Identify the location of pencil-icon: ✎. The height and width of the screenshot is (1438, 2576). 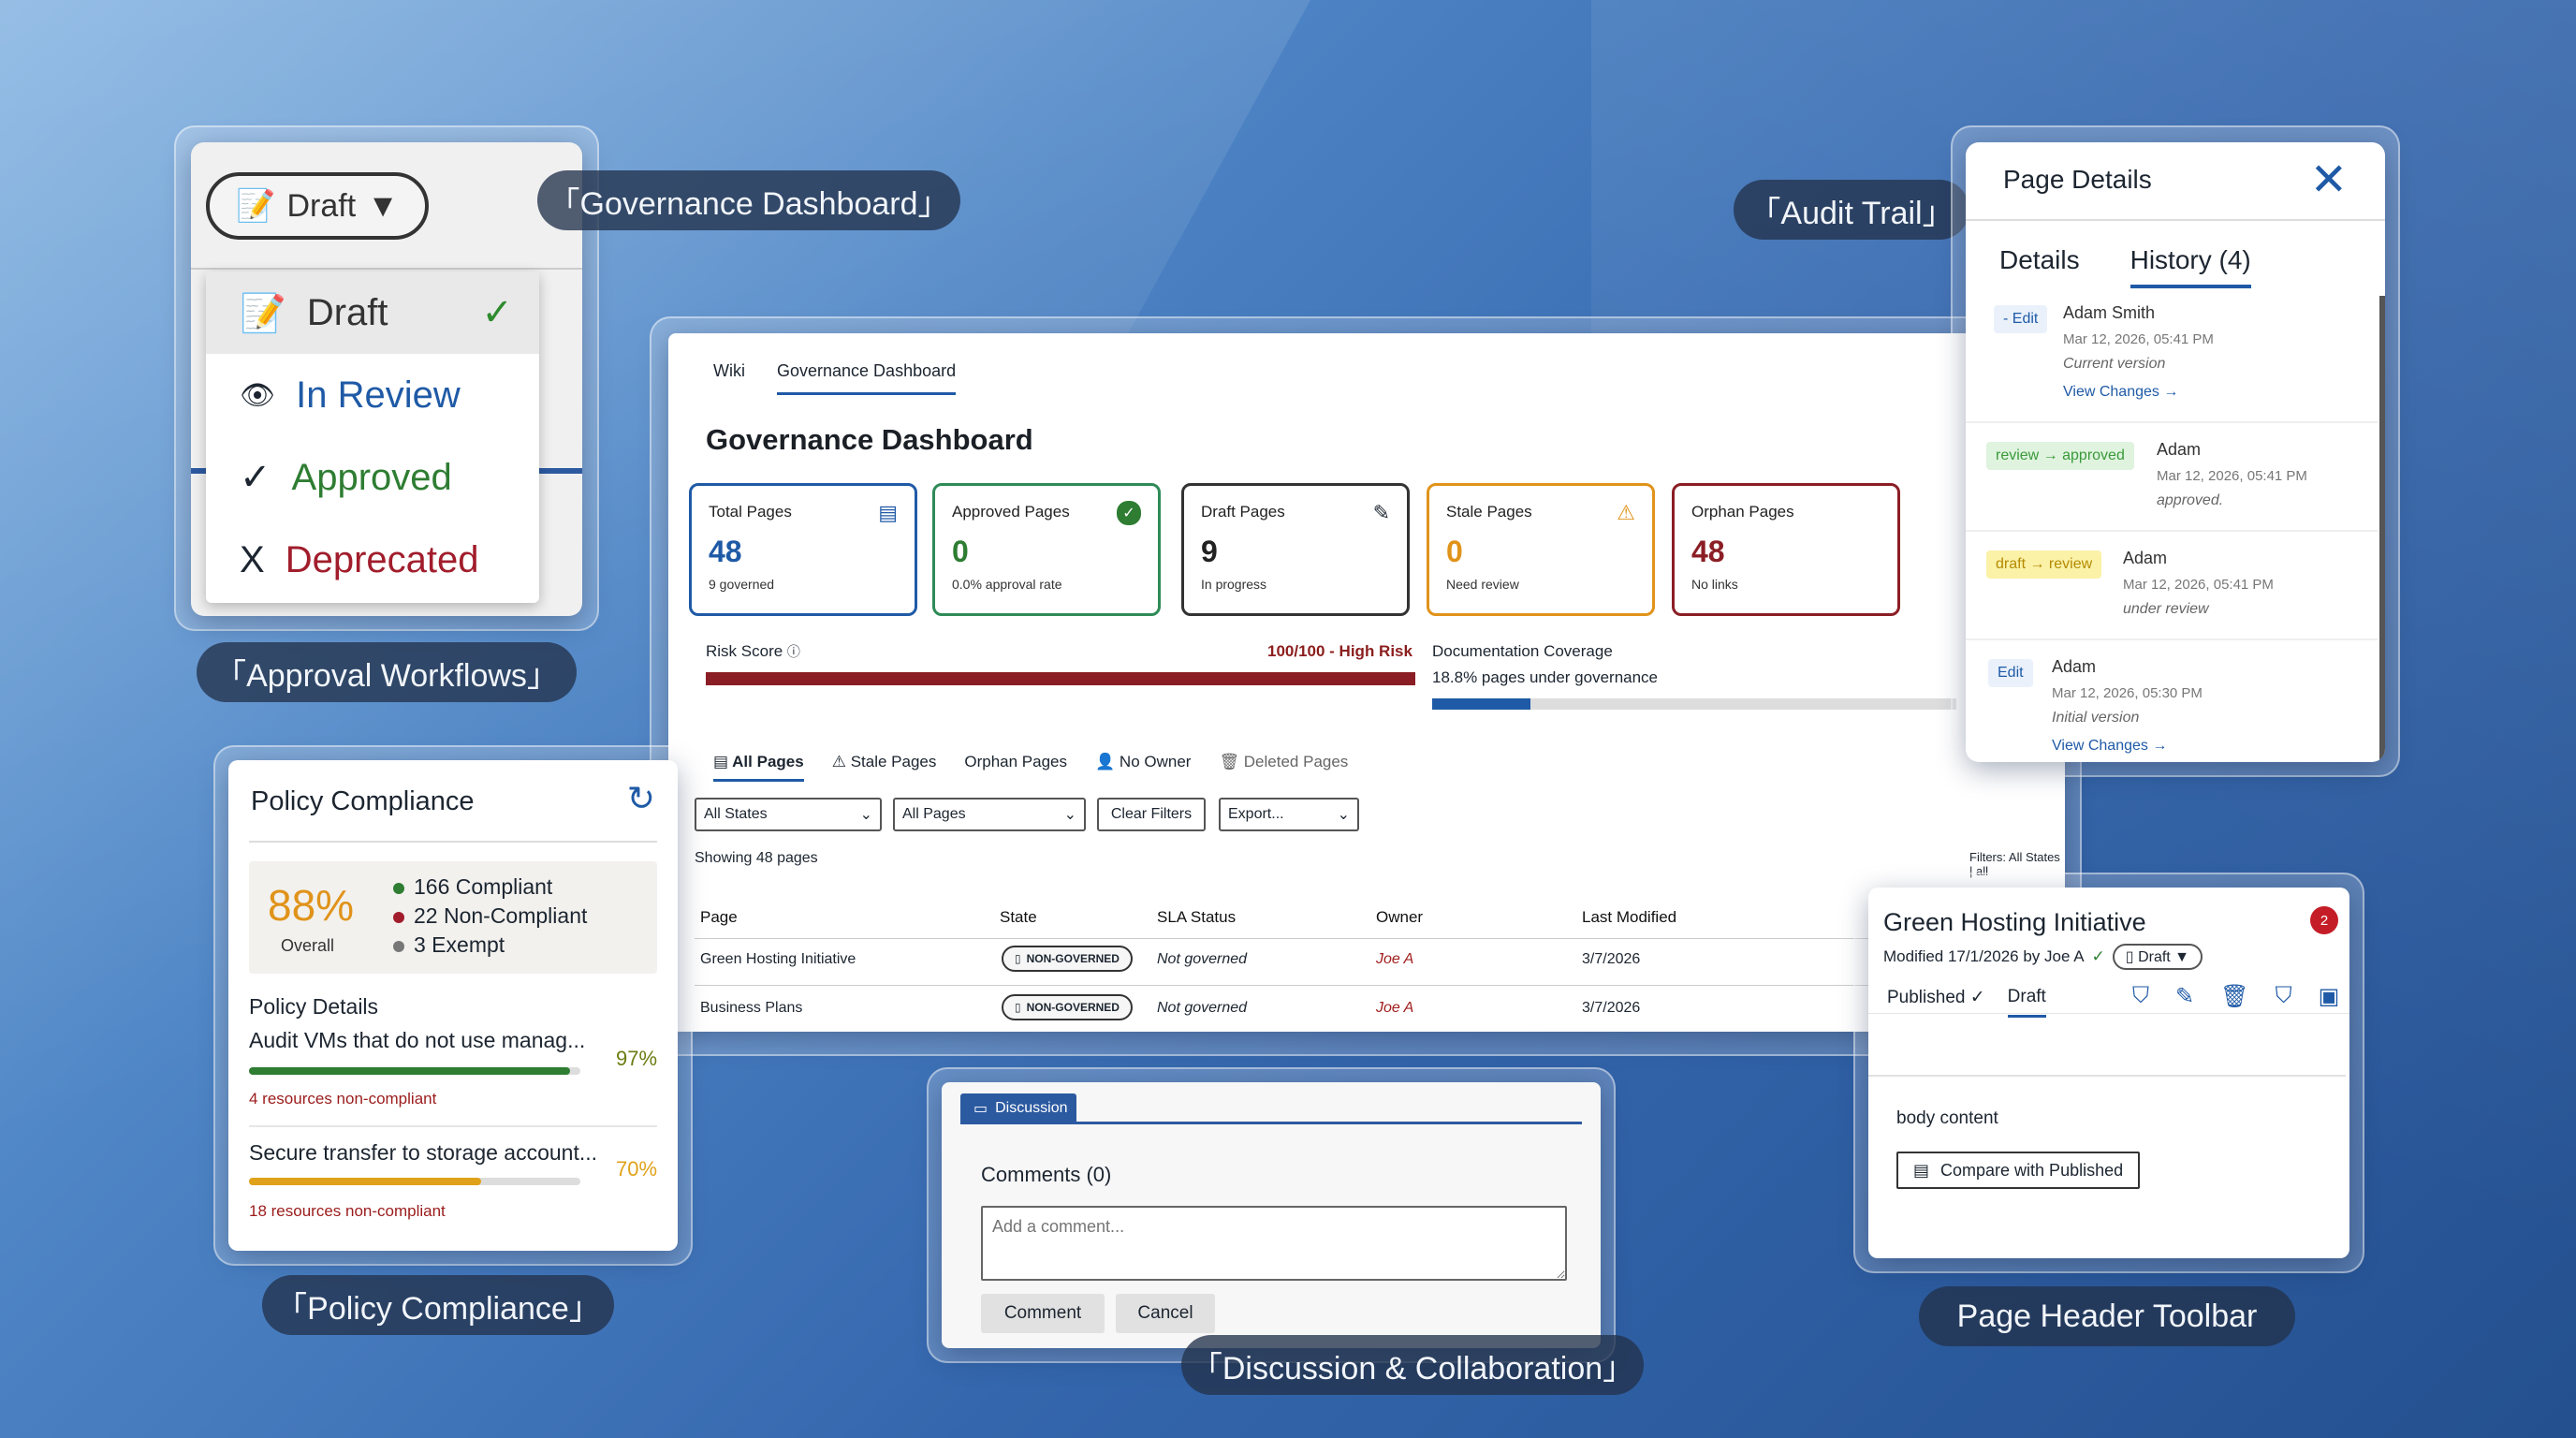
(2184, 996).